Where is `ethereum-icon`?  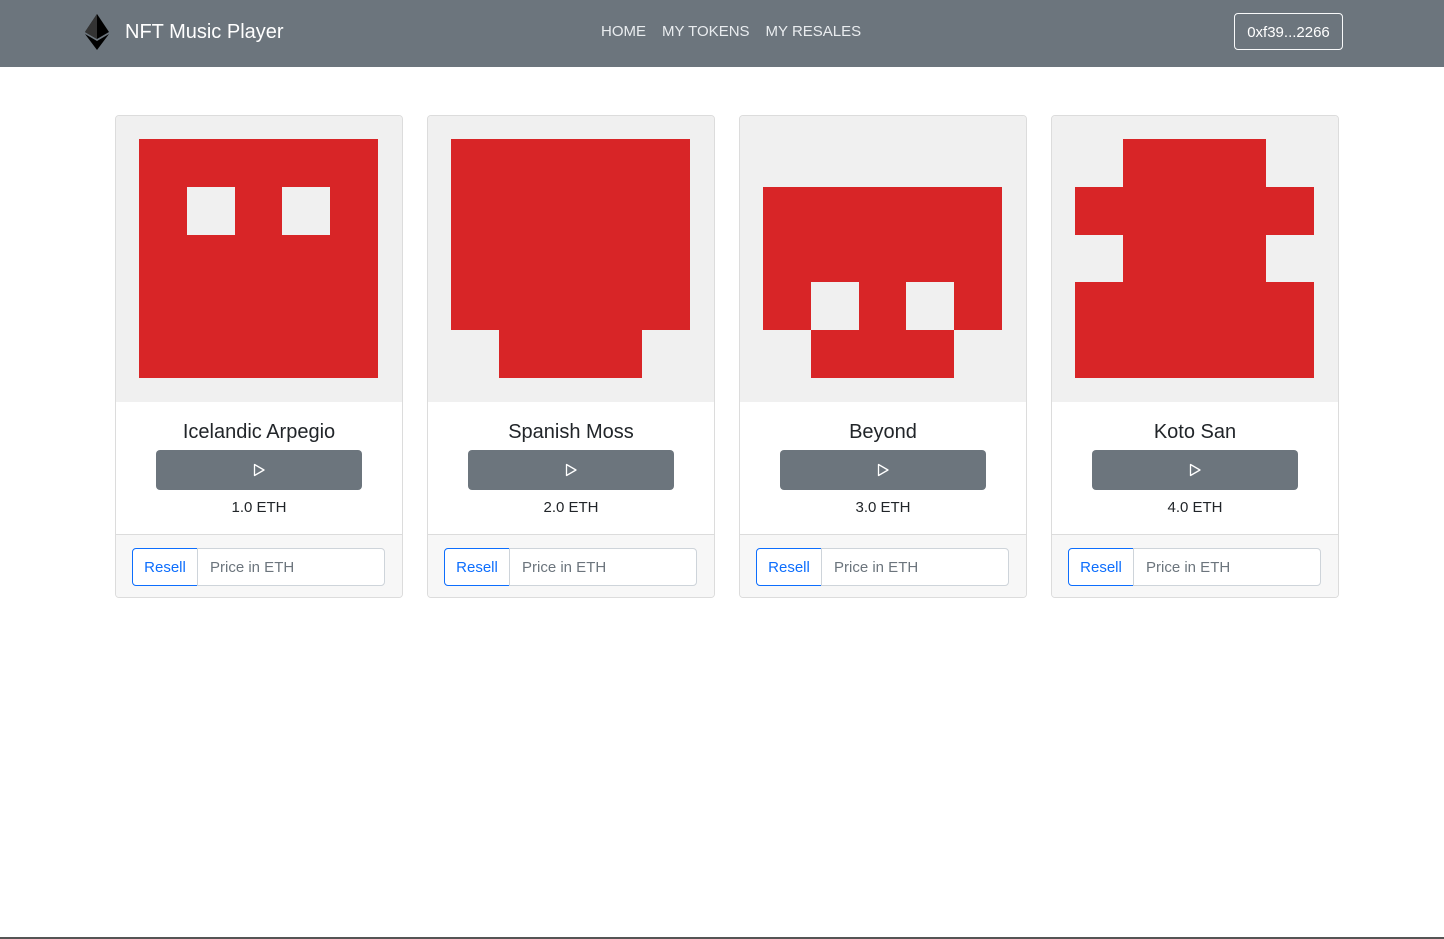
ethereum-icon is located at coordinates (97, 32).